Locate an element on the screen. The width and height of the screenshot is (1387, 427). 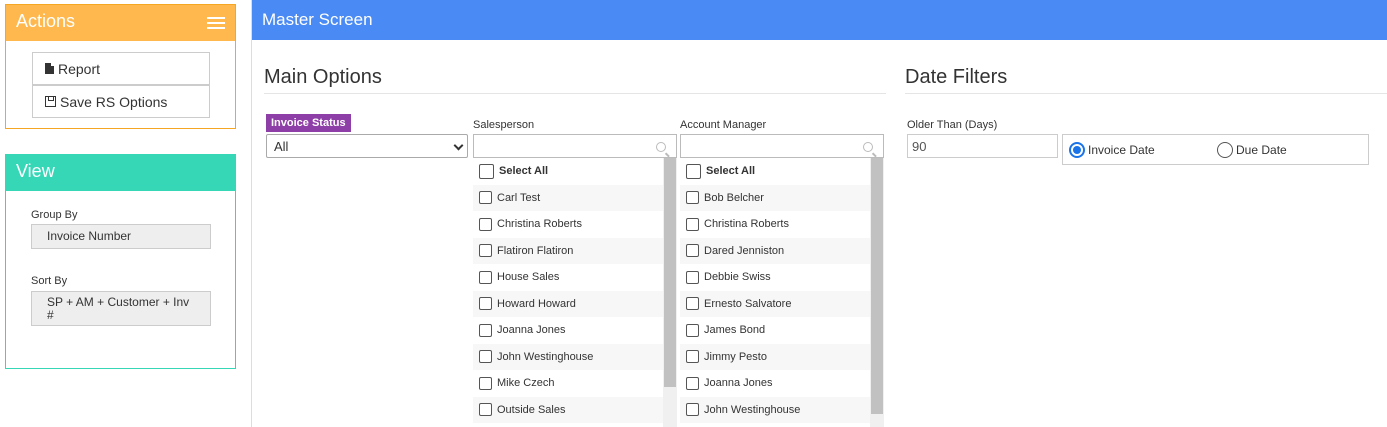
document-icon is located at coordinates (49, 68).